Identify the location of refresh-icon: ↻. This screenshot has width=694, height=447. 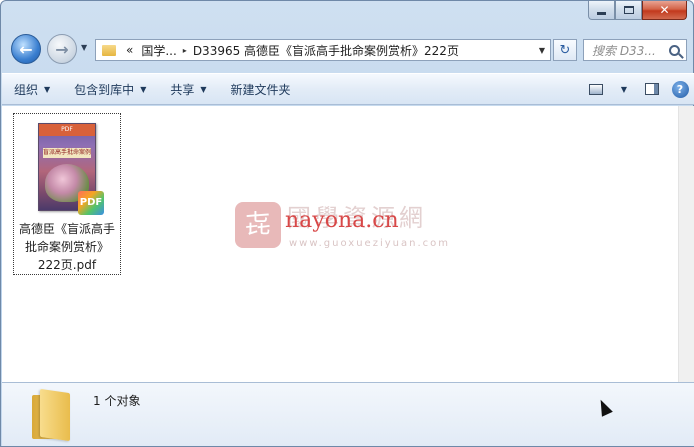
(565, 50).